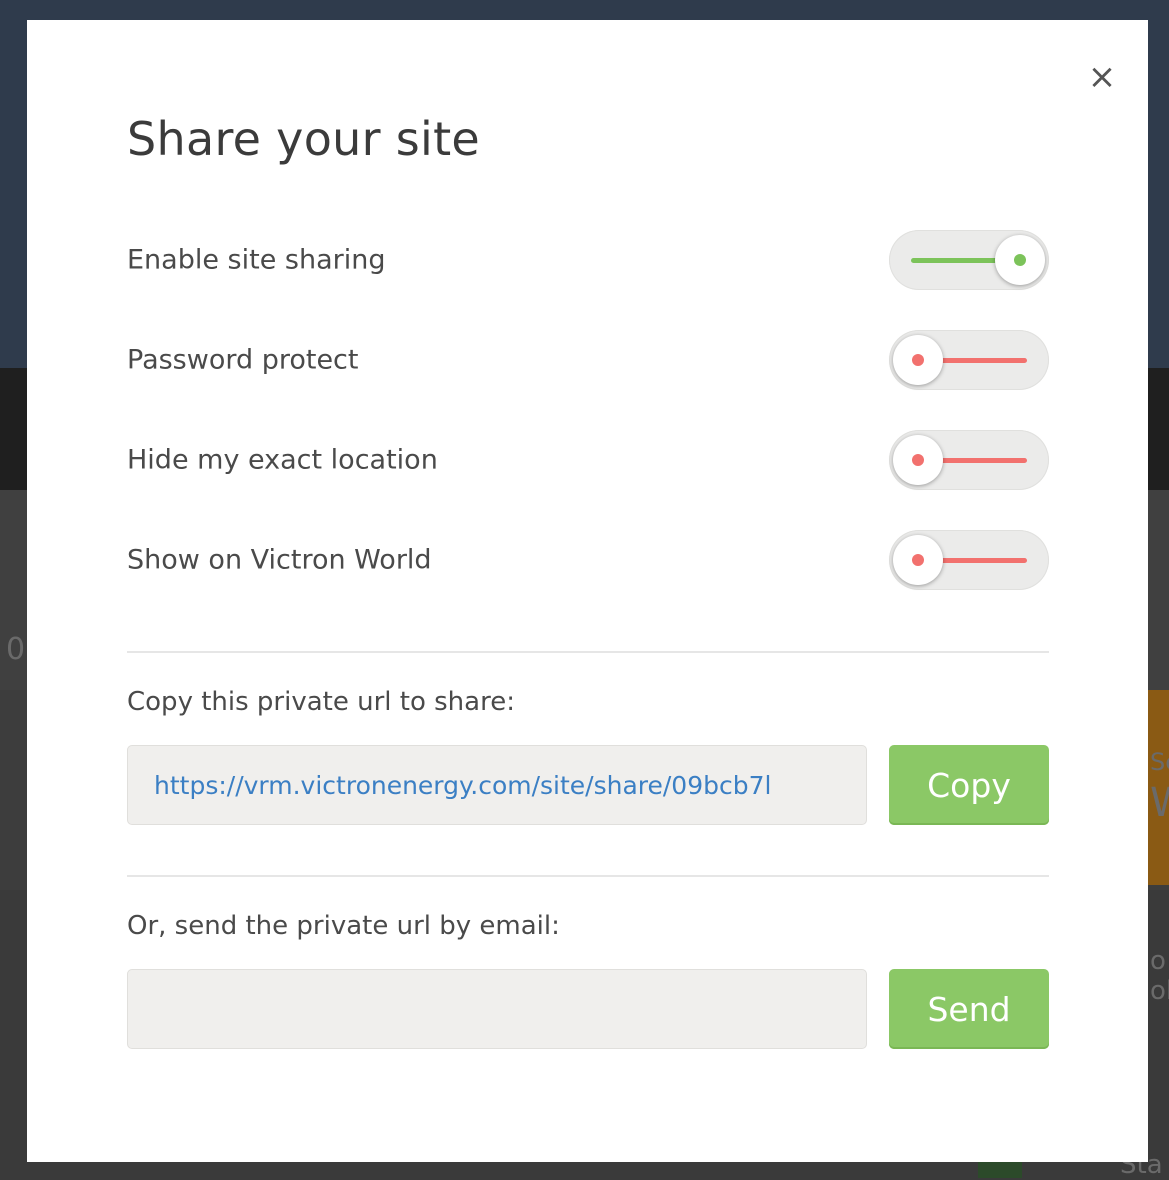 The image size is (1169, 1180). I want to click on send-button: Send, so click(969, 1009).